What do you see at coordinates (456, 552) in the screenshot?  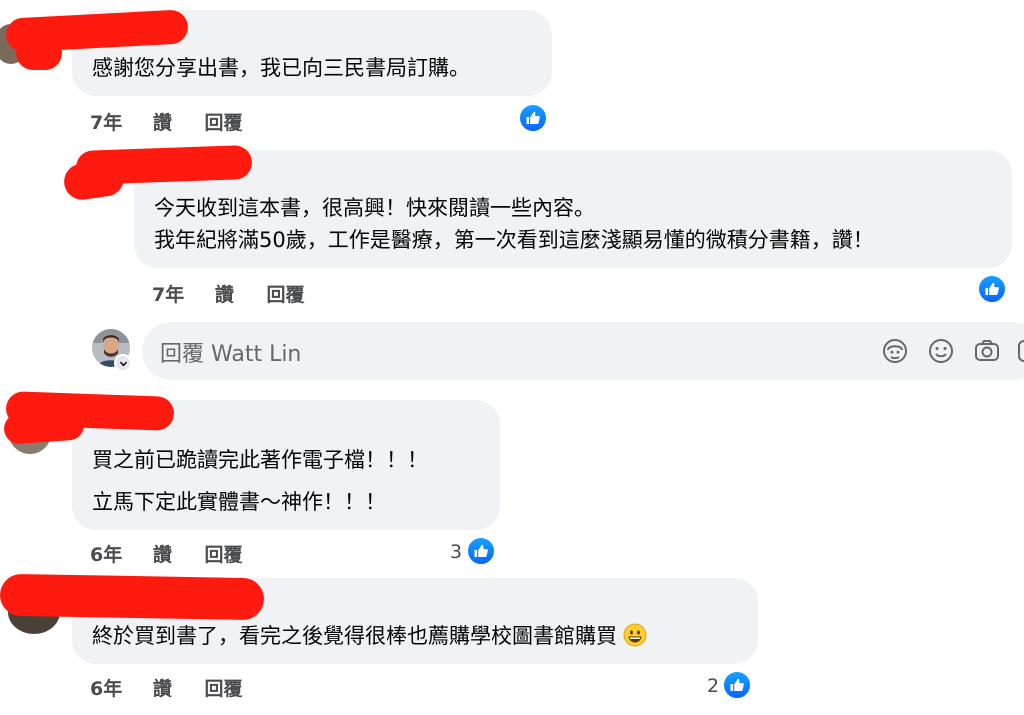 I see `reaction-count: 3` at bounding box center [456, 552].